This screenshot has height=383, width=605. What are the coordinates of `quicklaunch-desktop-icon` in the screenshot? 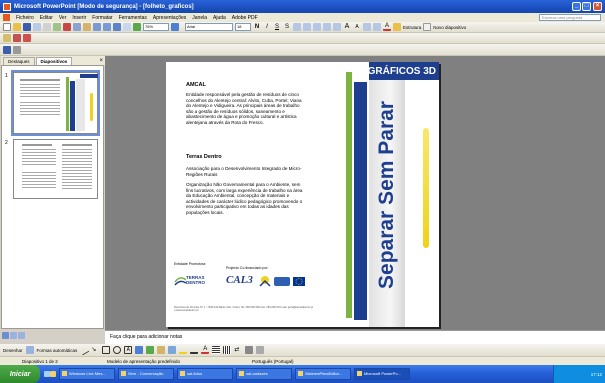 It's located at (53, 374).